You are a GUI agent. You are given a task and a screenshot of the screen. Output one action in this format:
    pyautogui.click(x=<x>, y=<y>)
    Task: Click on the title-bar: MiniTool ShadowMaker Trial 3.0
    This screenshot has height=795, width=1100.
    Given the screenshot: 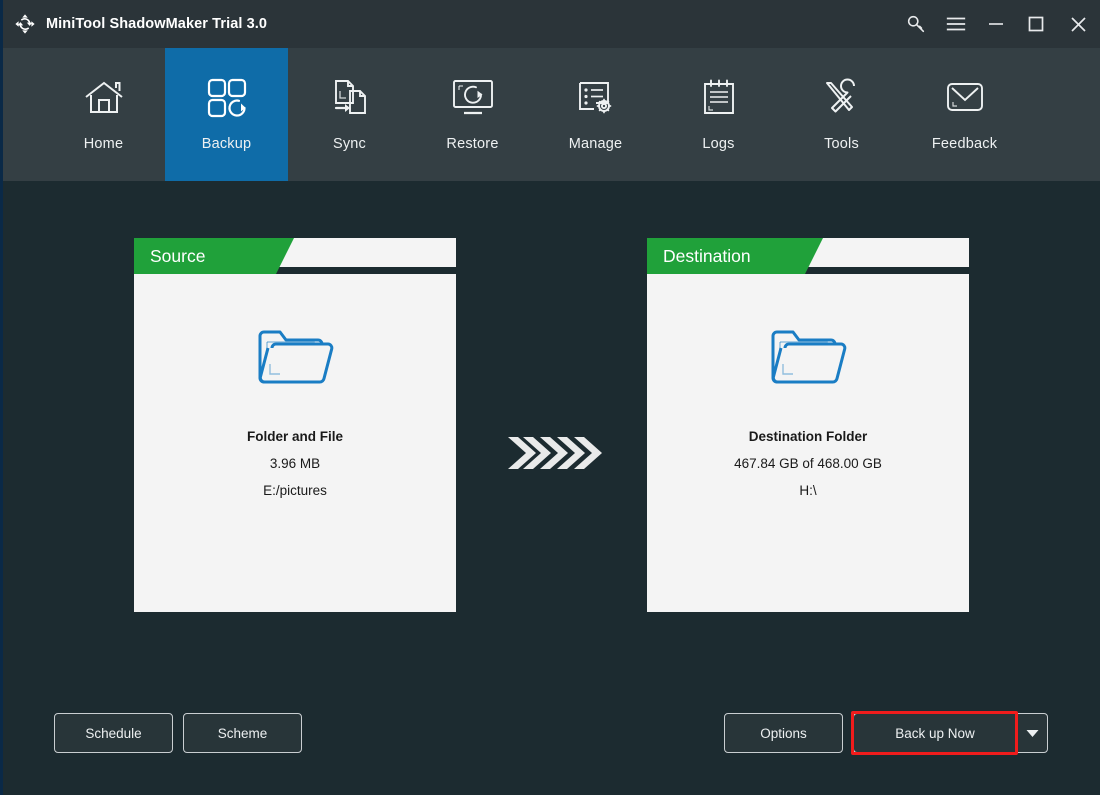 What is the action you would take?
    pyautogui.click(x=551, y=24)
    